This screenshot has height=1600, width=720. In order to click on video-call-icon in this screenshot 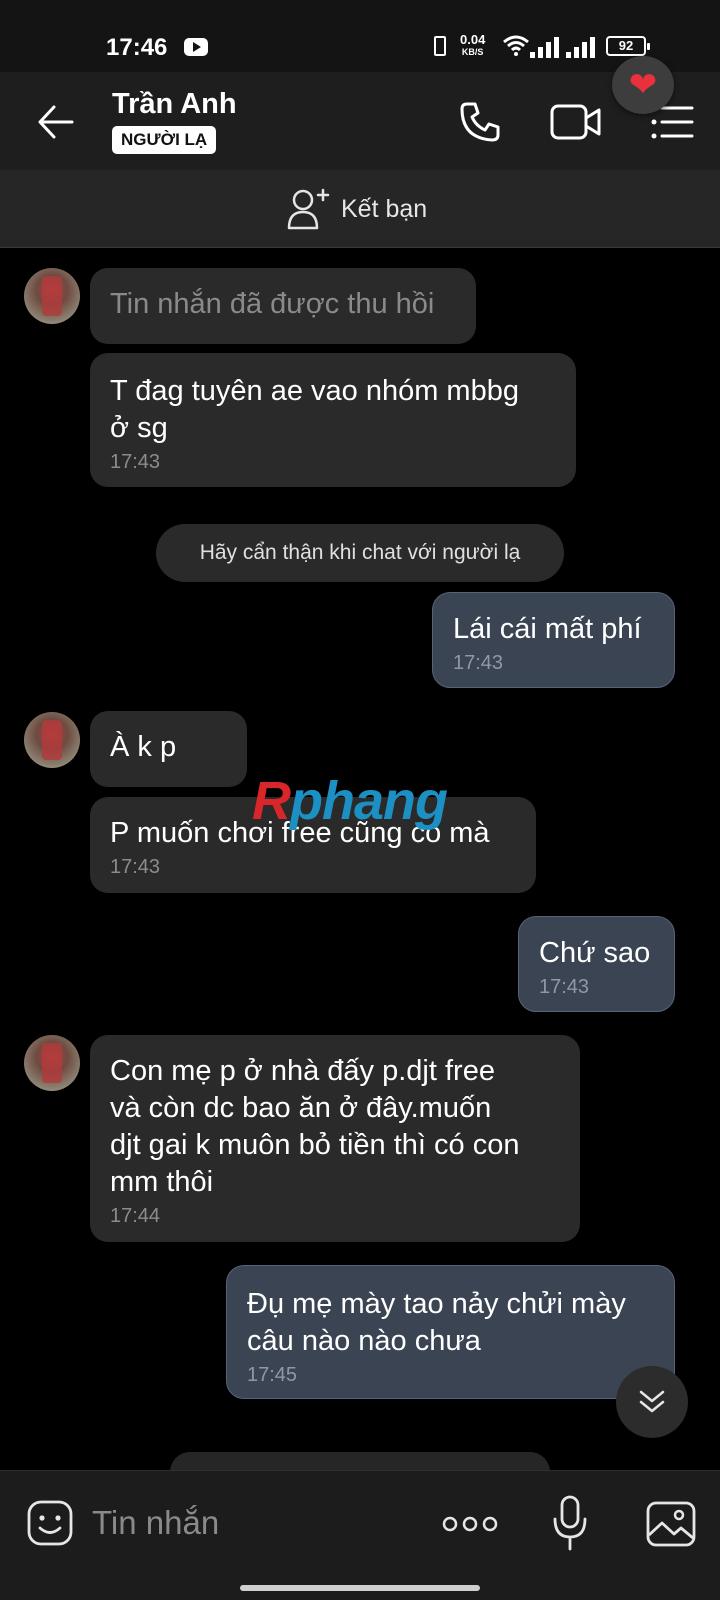, I will do `click(576, 122)`.